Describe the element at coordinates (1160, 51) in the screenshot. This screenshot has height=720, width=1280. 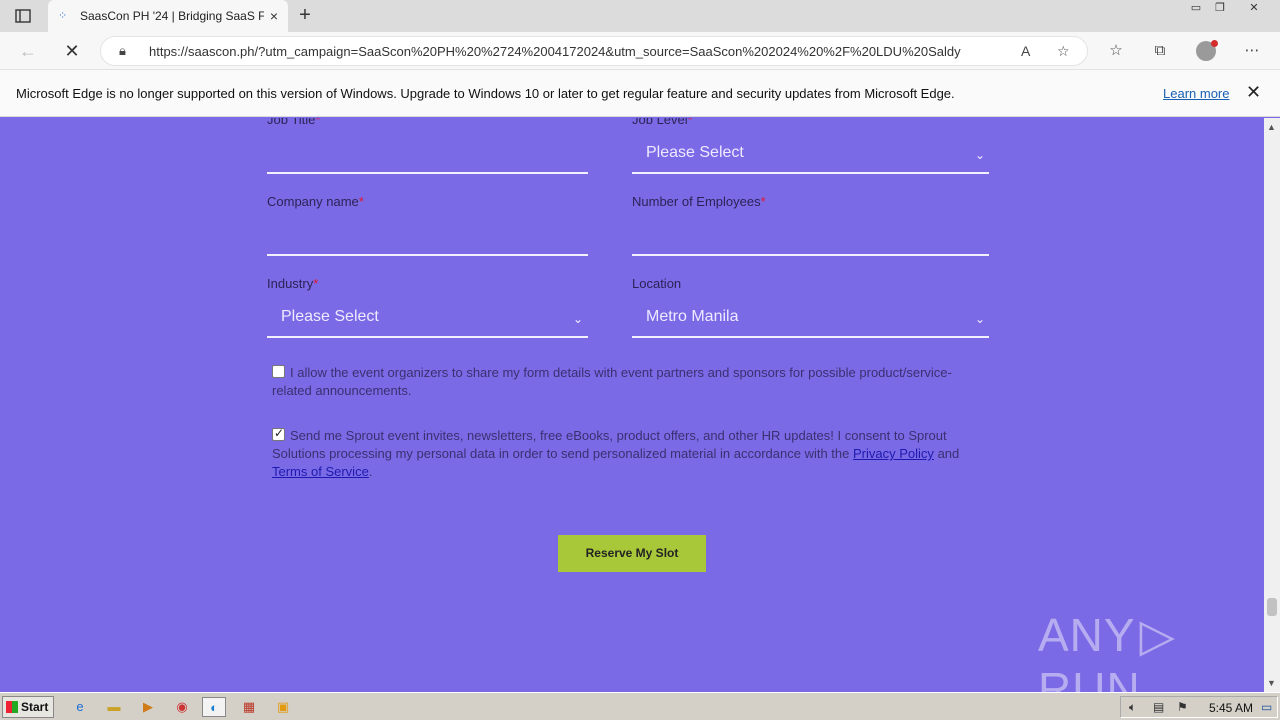
I see `collections-icon: ⧉` at that location.